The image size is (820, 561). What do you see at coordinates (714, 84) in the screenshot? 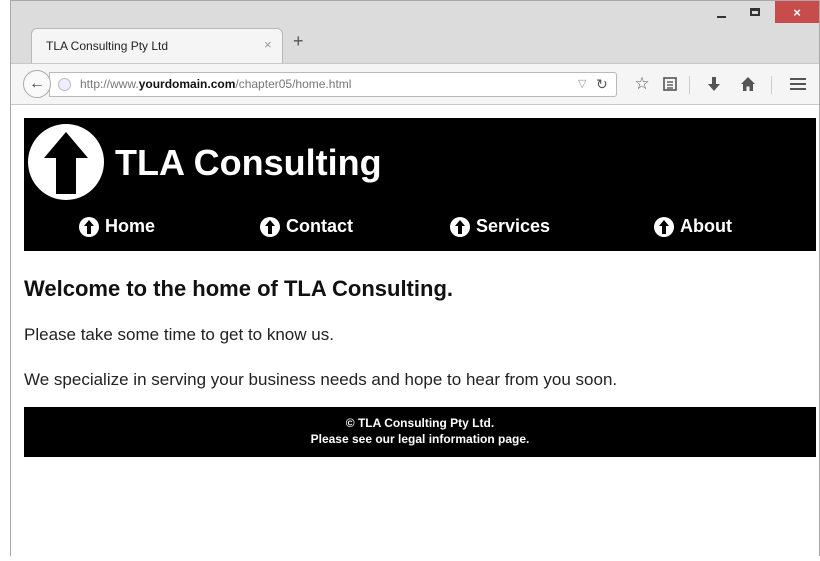
I see `download-icon` at bounding box center [714, 84].